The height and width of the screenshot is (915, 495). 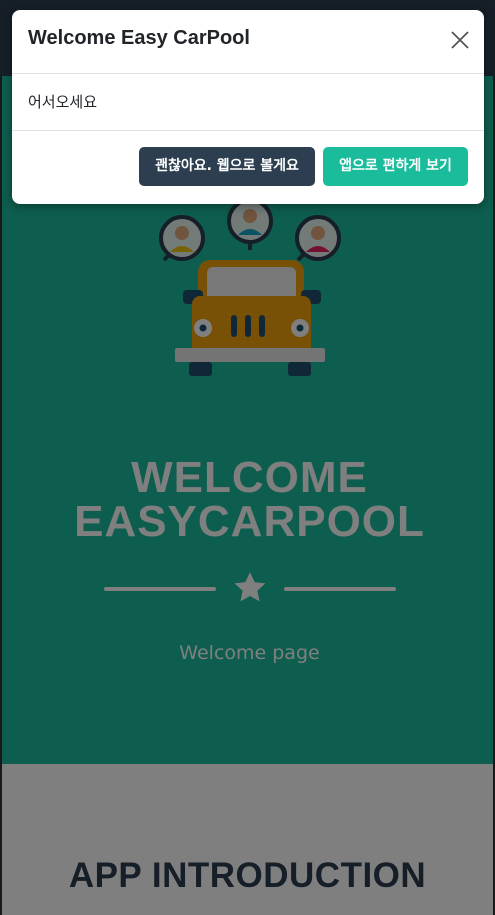 I want to click on view-on-web-button: 괜찮아요. 웹으로 볼게요, so click(x=227, y=166).